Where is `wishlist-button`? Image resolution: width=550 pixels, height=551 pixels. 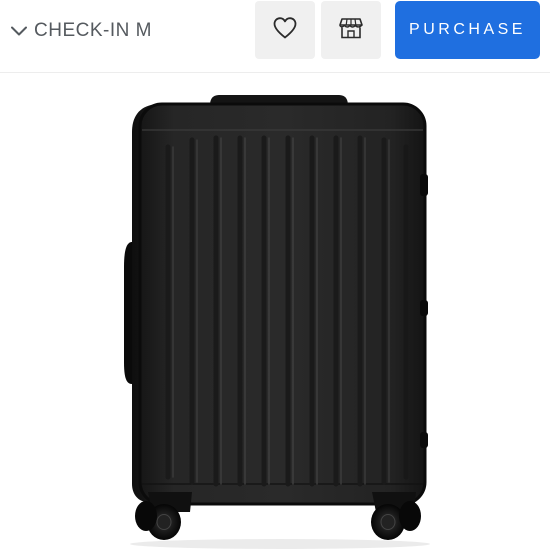 wishlist-button is located at coordinates (285, 30).